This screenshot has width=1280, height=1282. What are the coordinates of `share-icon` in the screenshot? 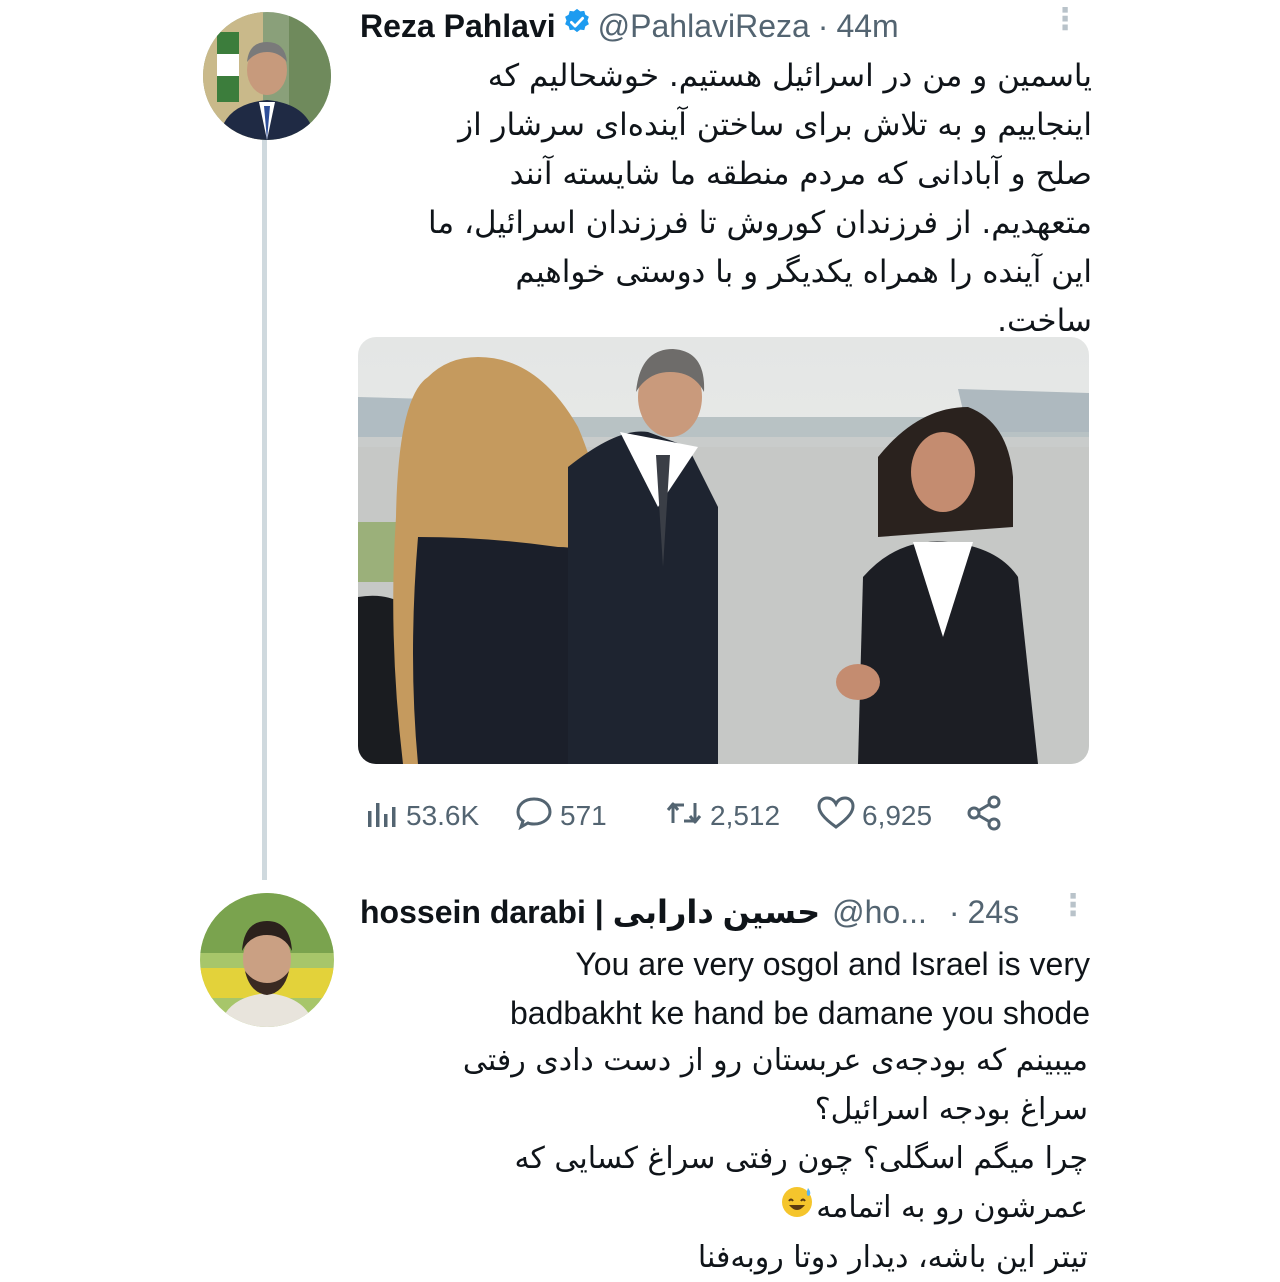 It's located at (985, 816).